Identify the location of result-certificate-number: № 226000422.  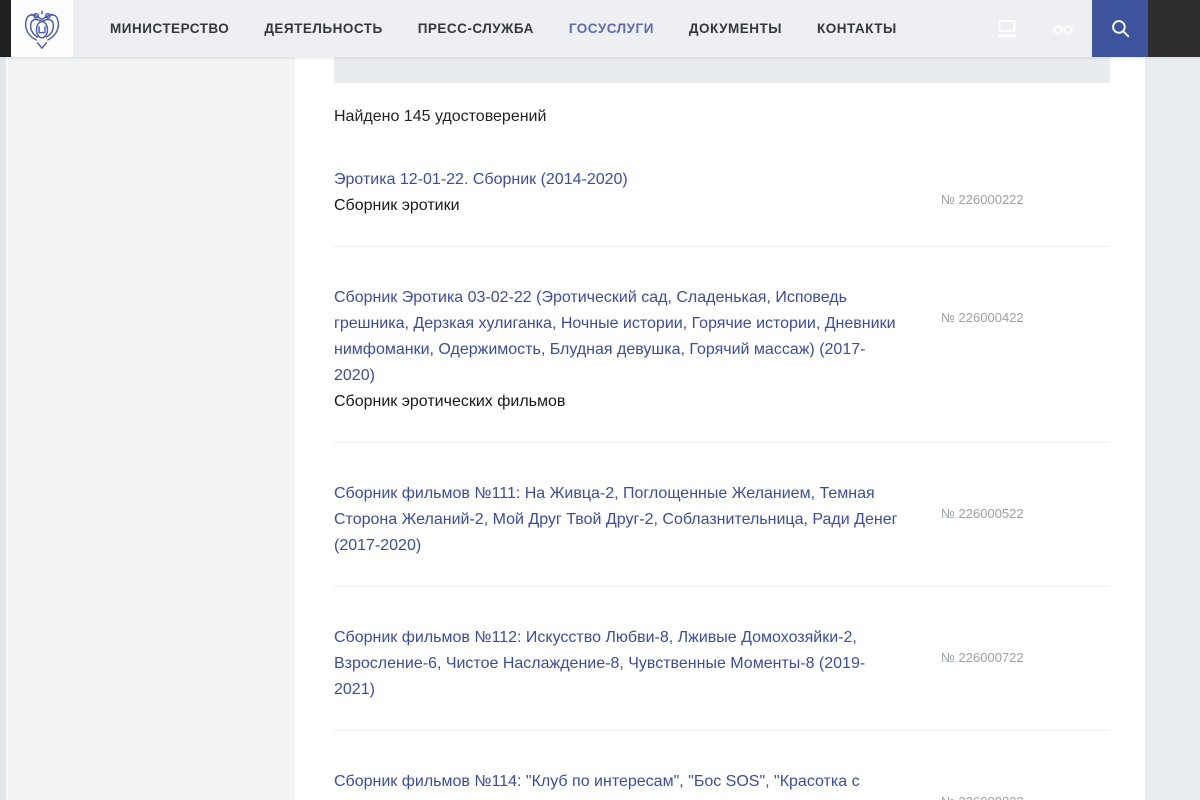
(982, 317).